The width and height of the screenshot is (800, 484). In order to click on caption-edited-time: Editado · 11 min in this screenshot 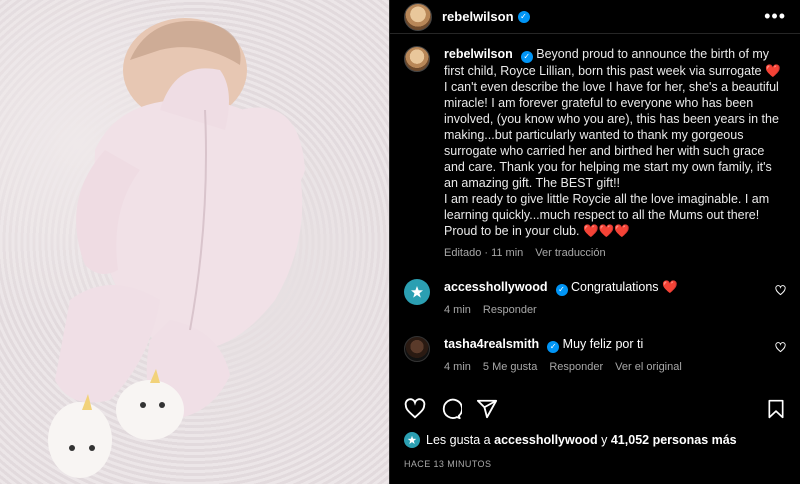, I will do `click(484, 253)`.